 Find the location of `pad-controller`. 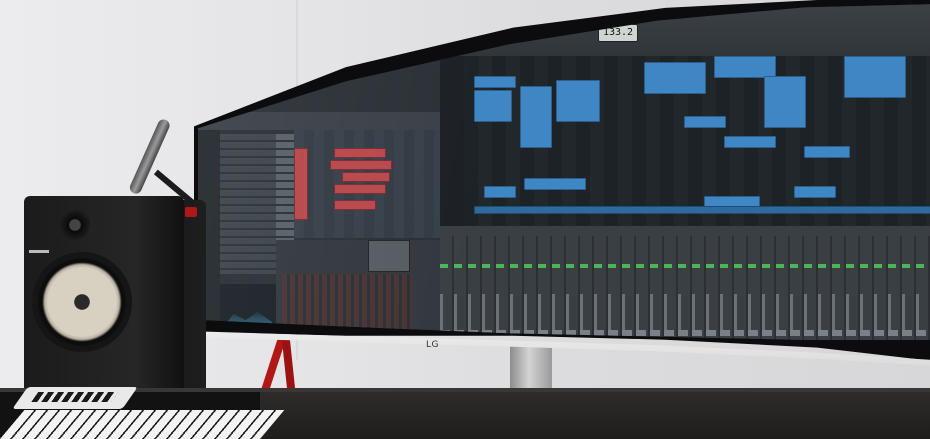

pad-controller is located at coordinates (75, 398).